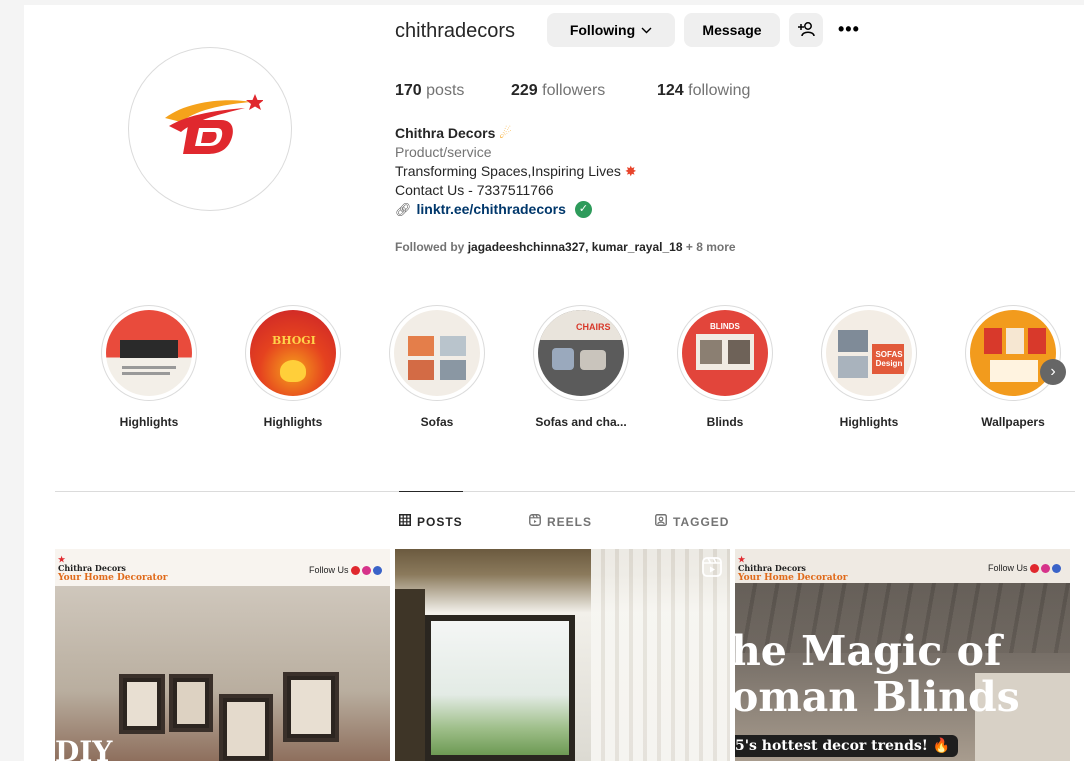 This screenshot has width=1084, height=761. I want to click on highlight-item: BHOGI Highlights, so click(293, 367).